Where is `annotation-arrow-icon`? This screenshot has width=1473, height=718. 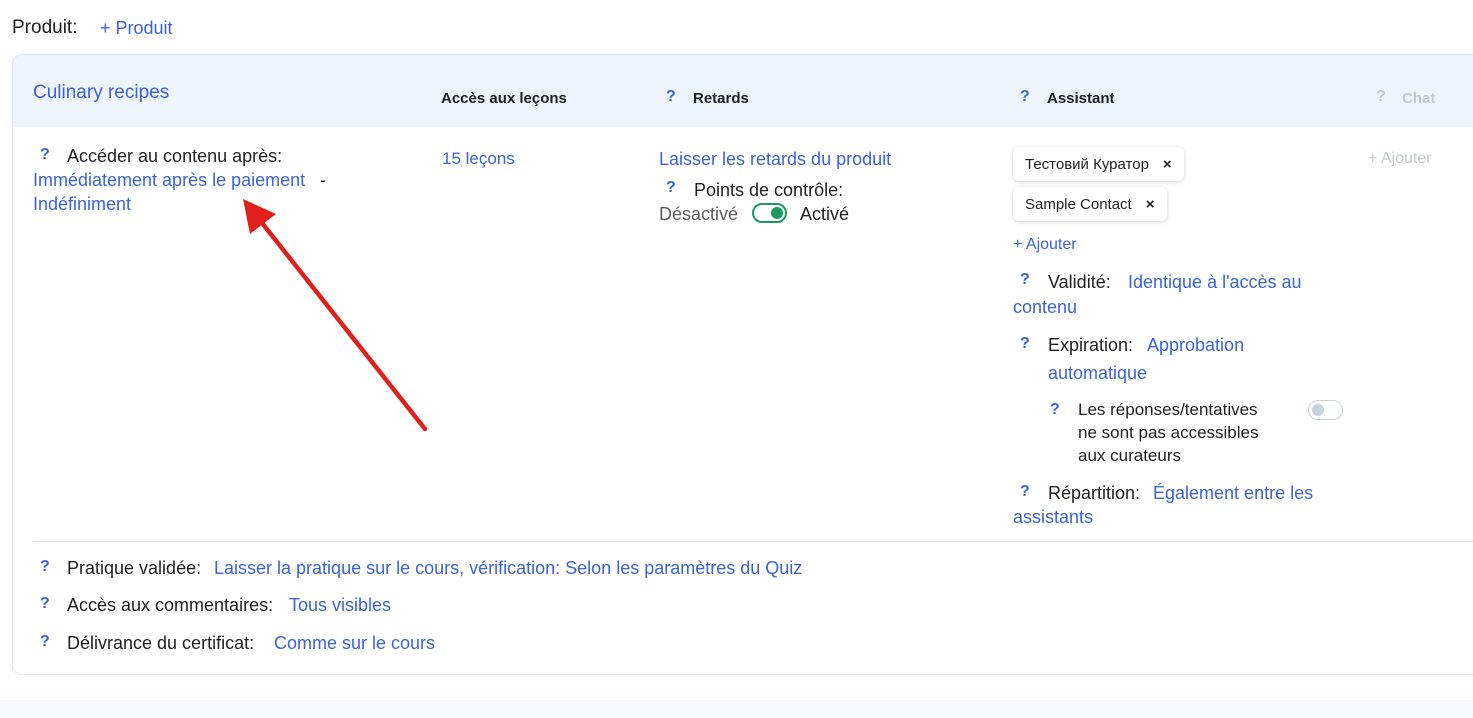
annotation-arrow-icon is located at coordinates (335, 315).